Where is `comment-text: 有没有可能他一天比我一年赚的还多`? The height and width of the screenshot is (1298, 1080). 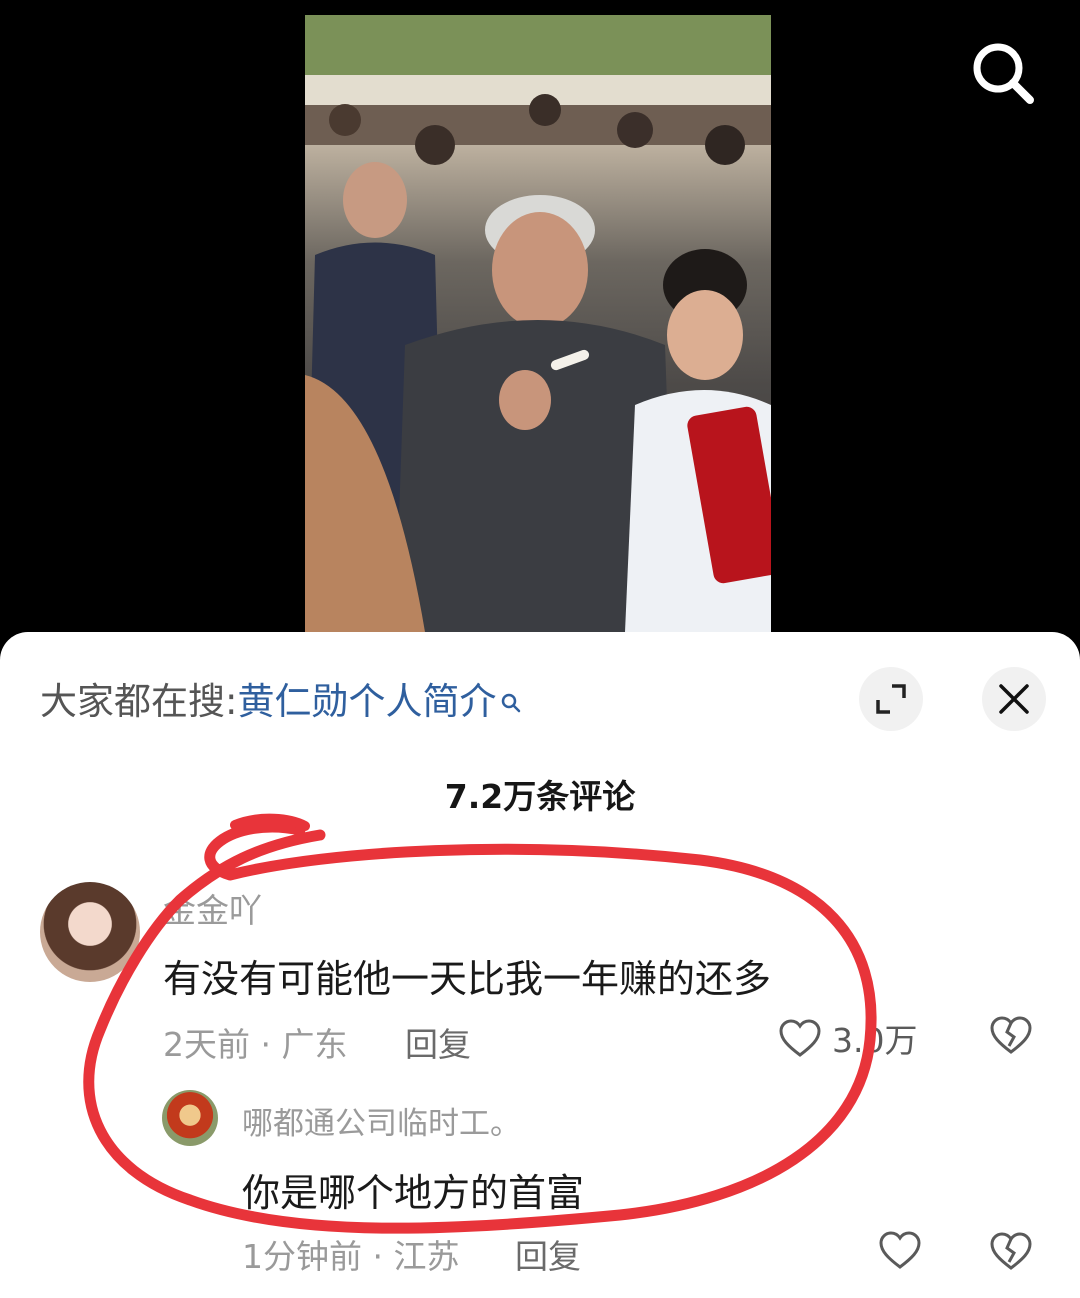 comment-text: 有没有可能他一天比我一年赚的还多 is located at coordinates (467, 979).